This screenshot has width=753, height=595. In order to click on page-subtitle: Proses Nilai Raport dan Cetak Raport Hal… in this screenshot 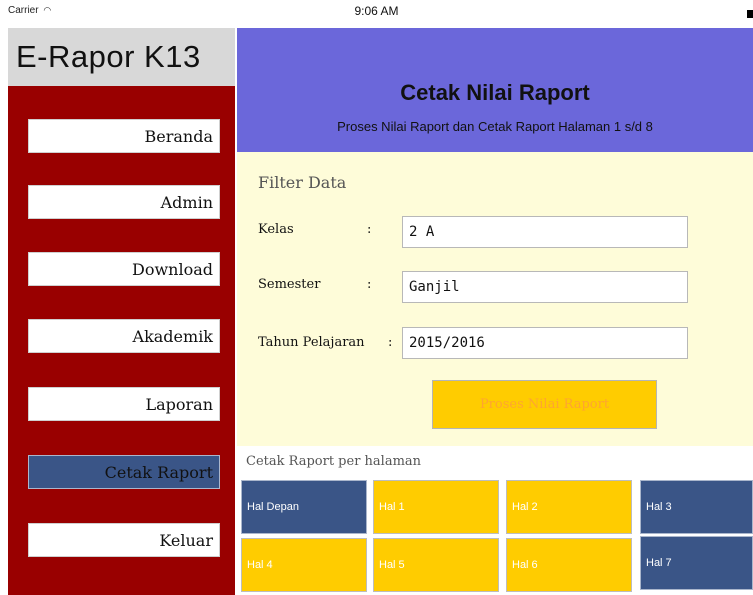, I will do `click(495, 126)`.